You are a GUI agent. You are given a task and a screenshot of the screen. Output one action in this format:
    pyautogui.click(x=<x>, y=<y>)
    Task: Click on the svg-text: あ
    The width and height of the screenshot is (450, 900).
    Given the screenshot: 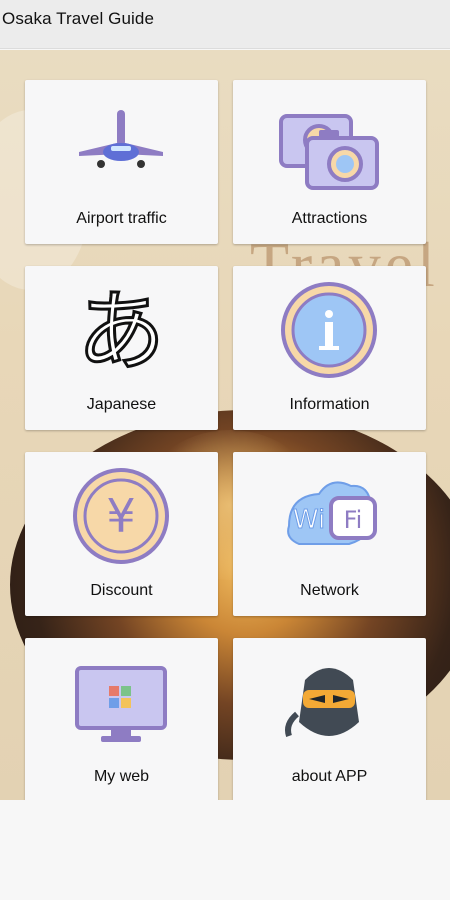 What is the action you would take?
    pyautogui.click(x=121, y=330)
    